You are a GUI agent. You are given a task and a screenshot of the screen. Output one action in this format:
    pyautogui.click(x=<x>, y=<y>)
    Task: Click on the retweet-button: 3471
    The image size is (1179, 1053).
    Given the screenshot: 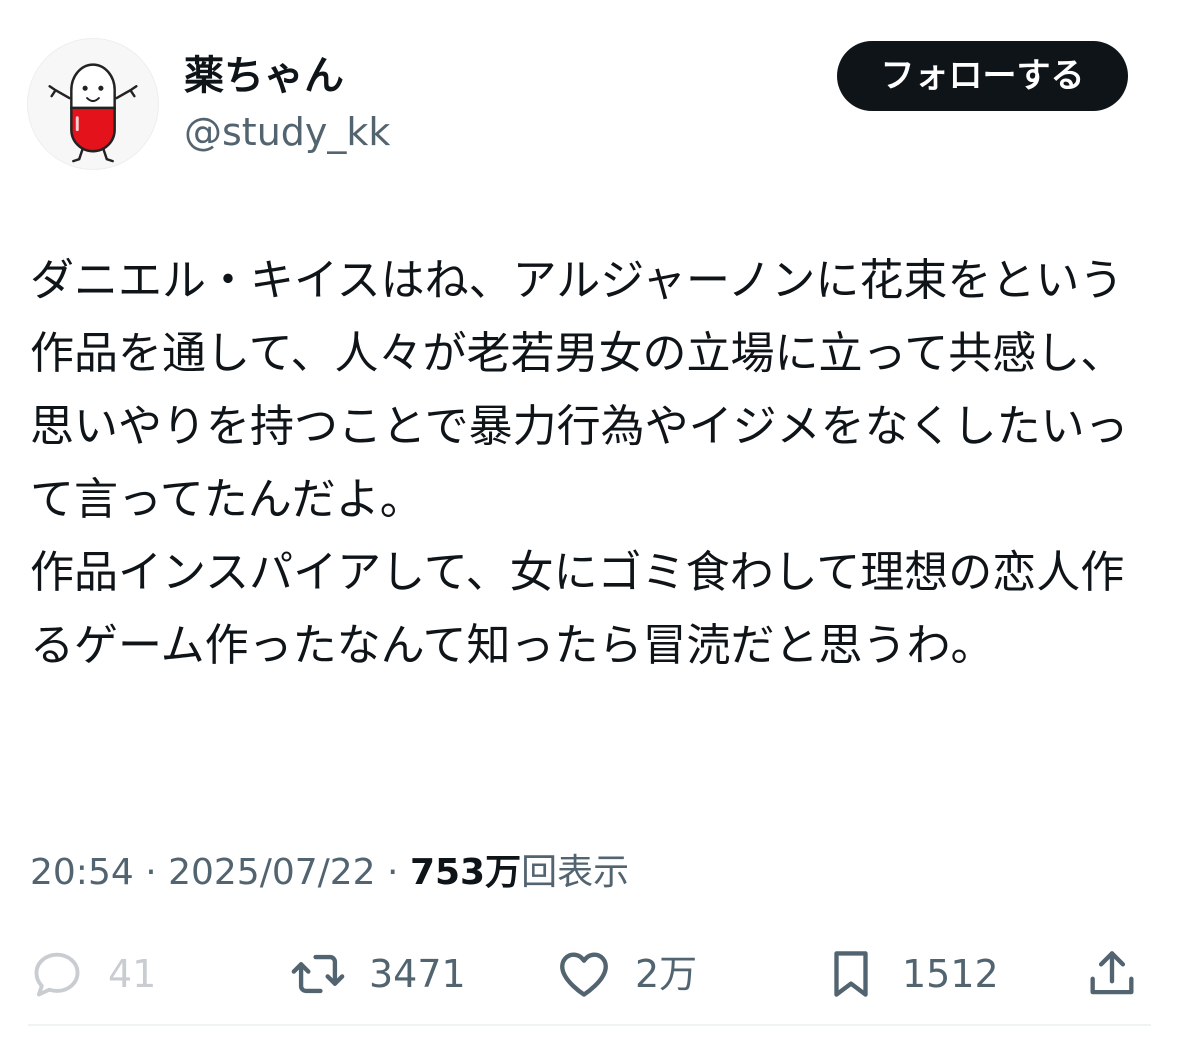 What is the action you would take?
    pyautogui.click(x=377, y=974)
    